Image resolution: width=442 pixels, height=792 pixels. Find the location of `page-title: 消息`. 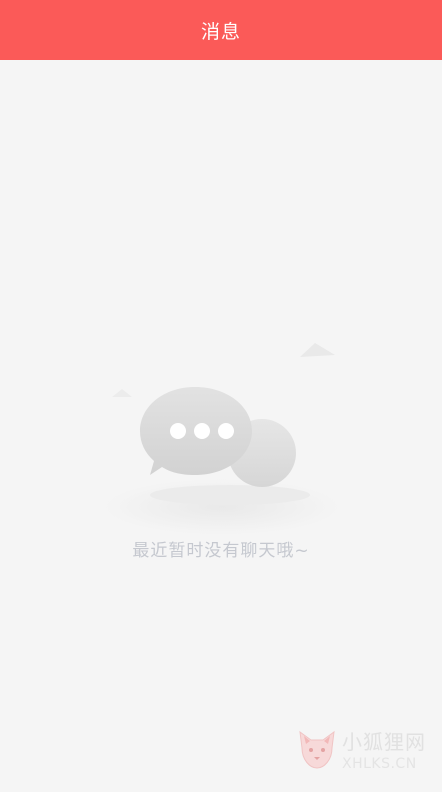

page-title: 消息 is located at coordinates (220, 31).